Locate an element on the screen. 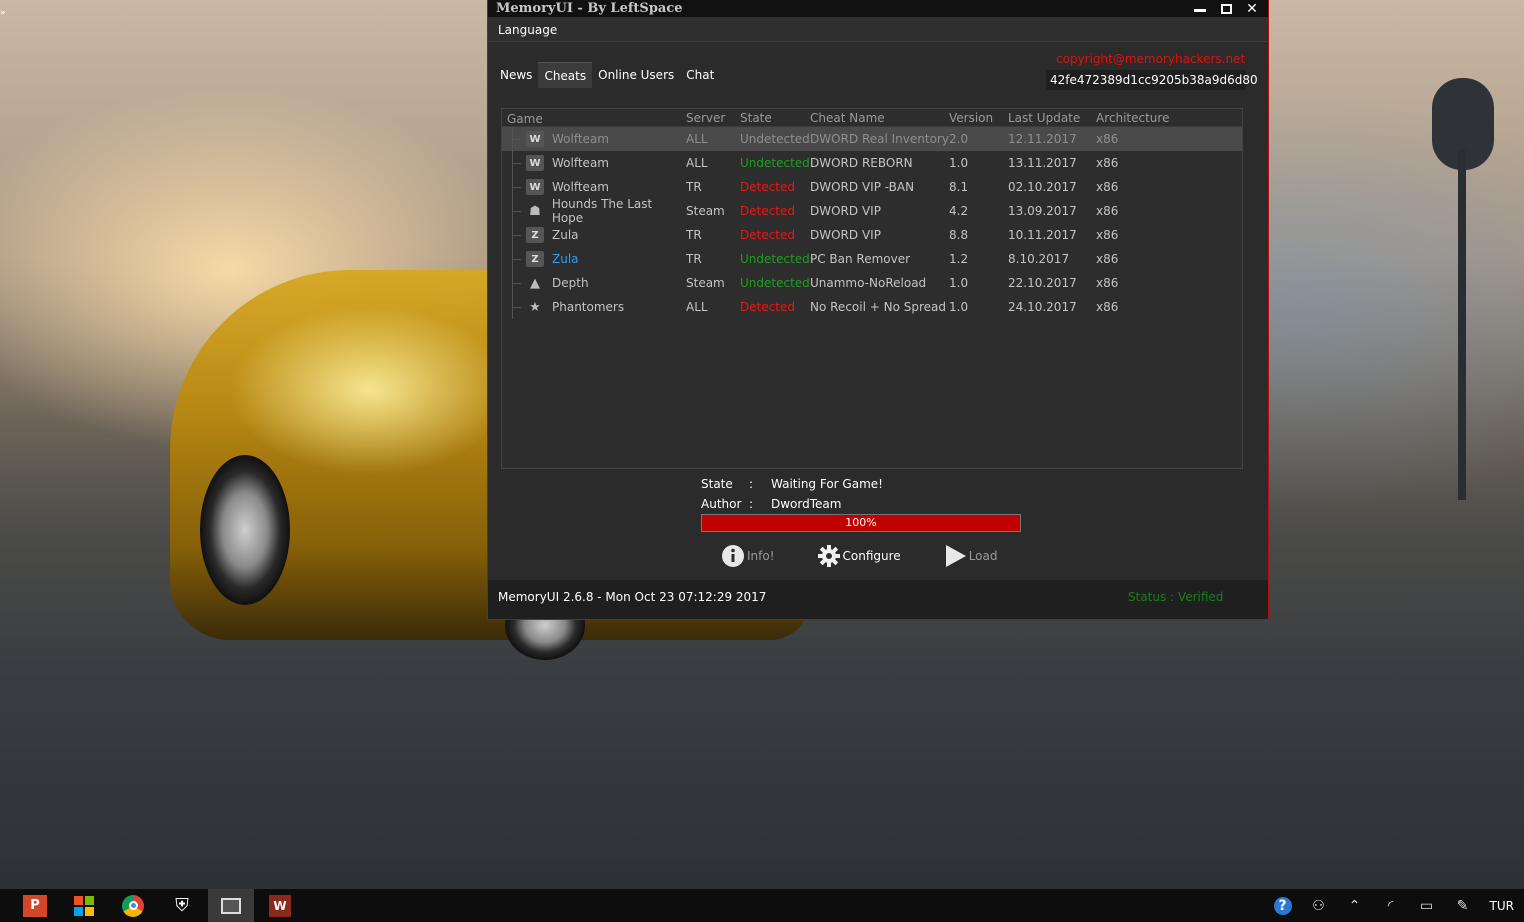 The height and width of the screenshot is (922, 1524). taskbar-window is located at coordinates (231, 905).